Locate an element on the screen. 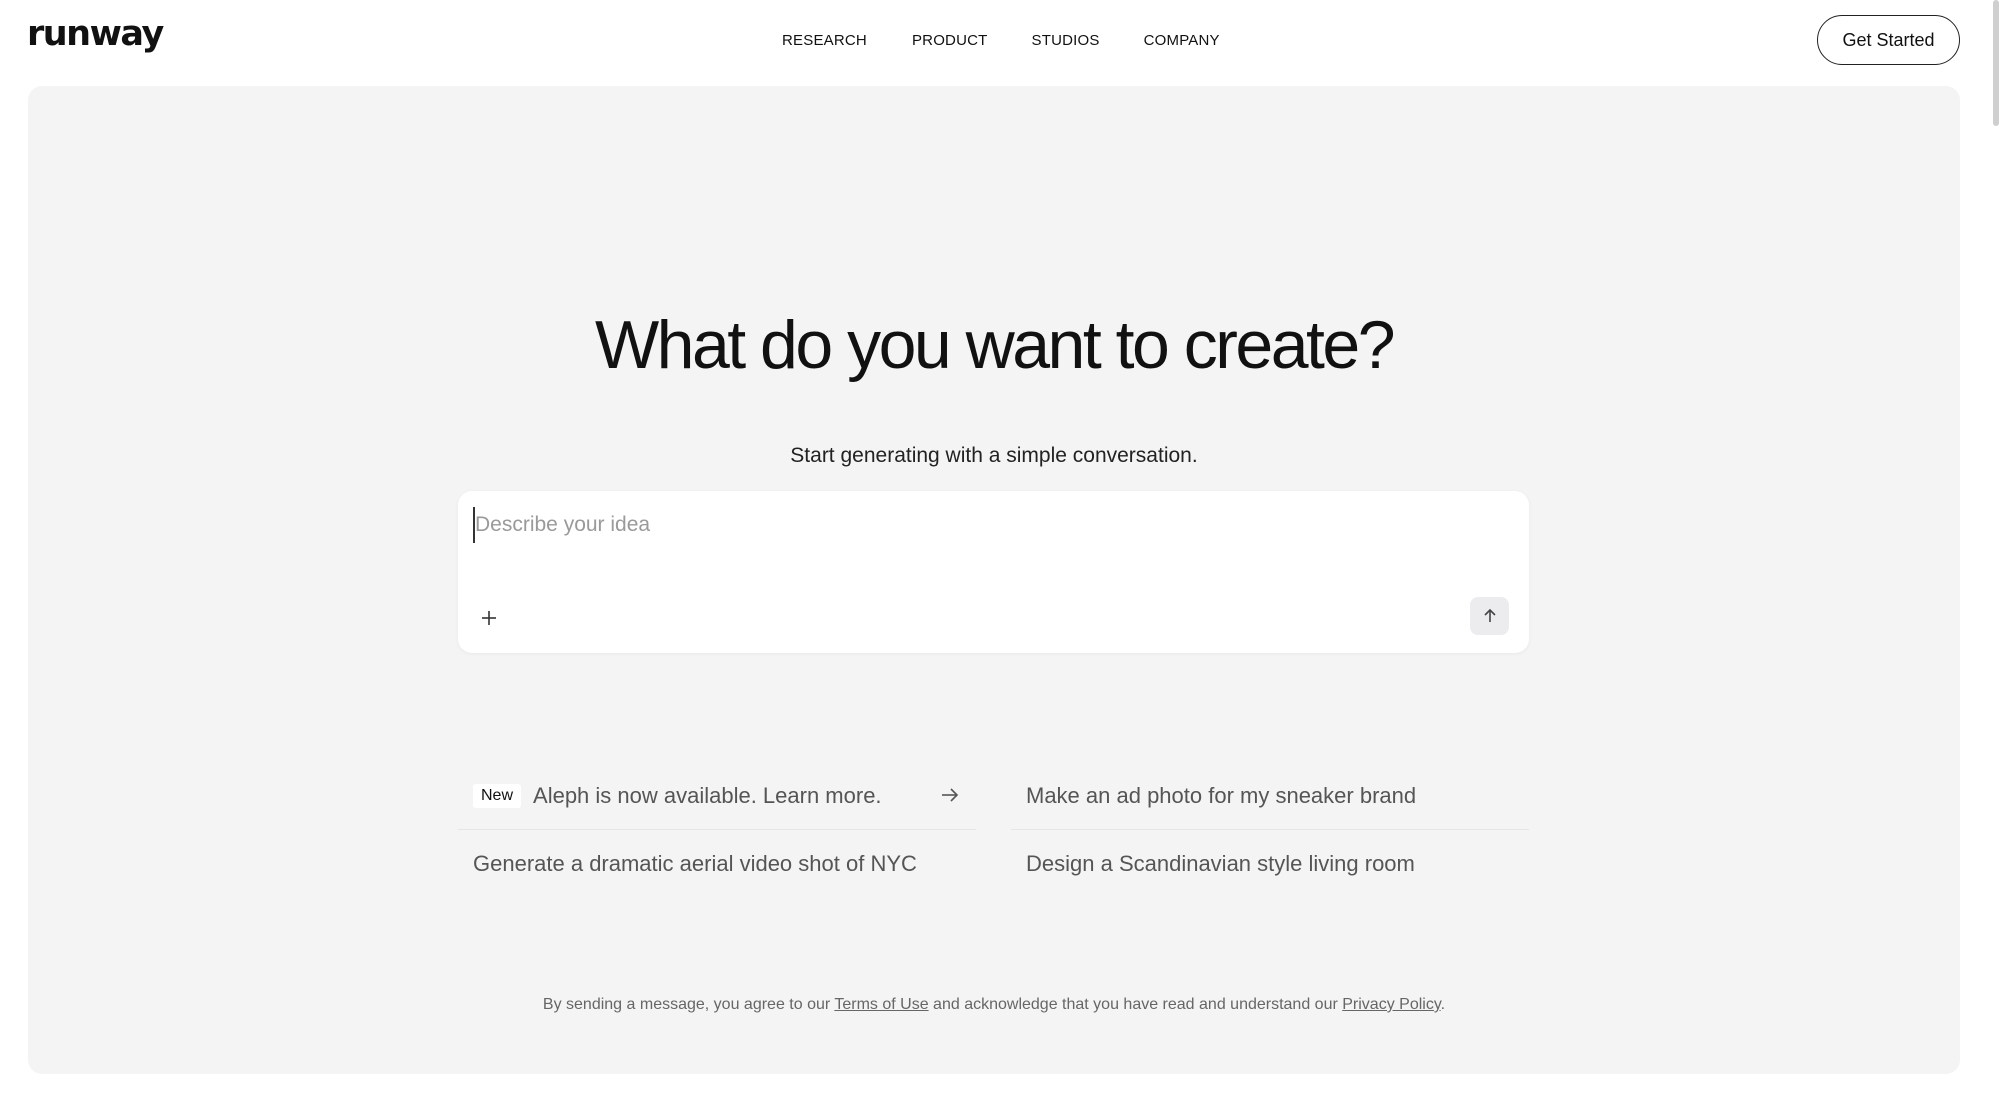 The width and height of the screenshot is (1999, 1109). new-badge: New is located at coordinates (497, 795).